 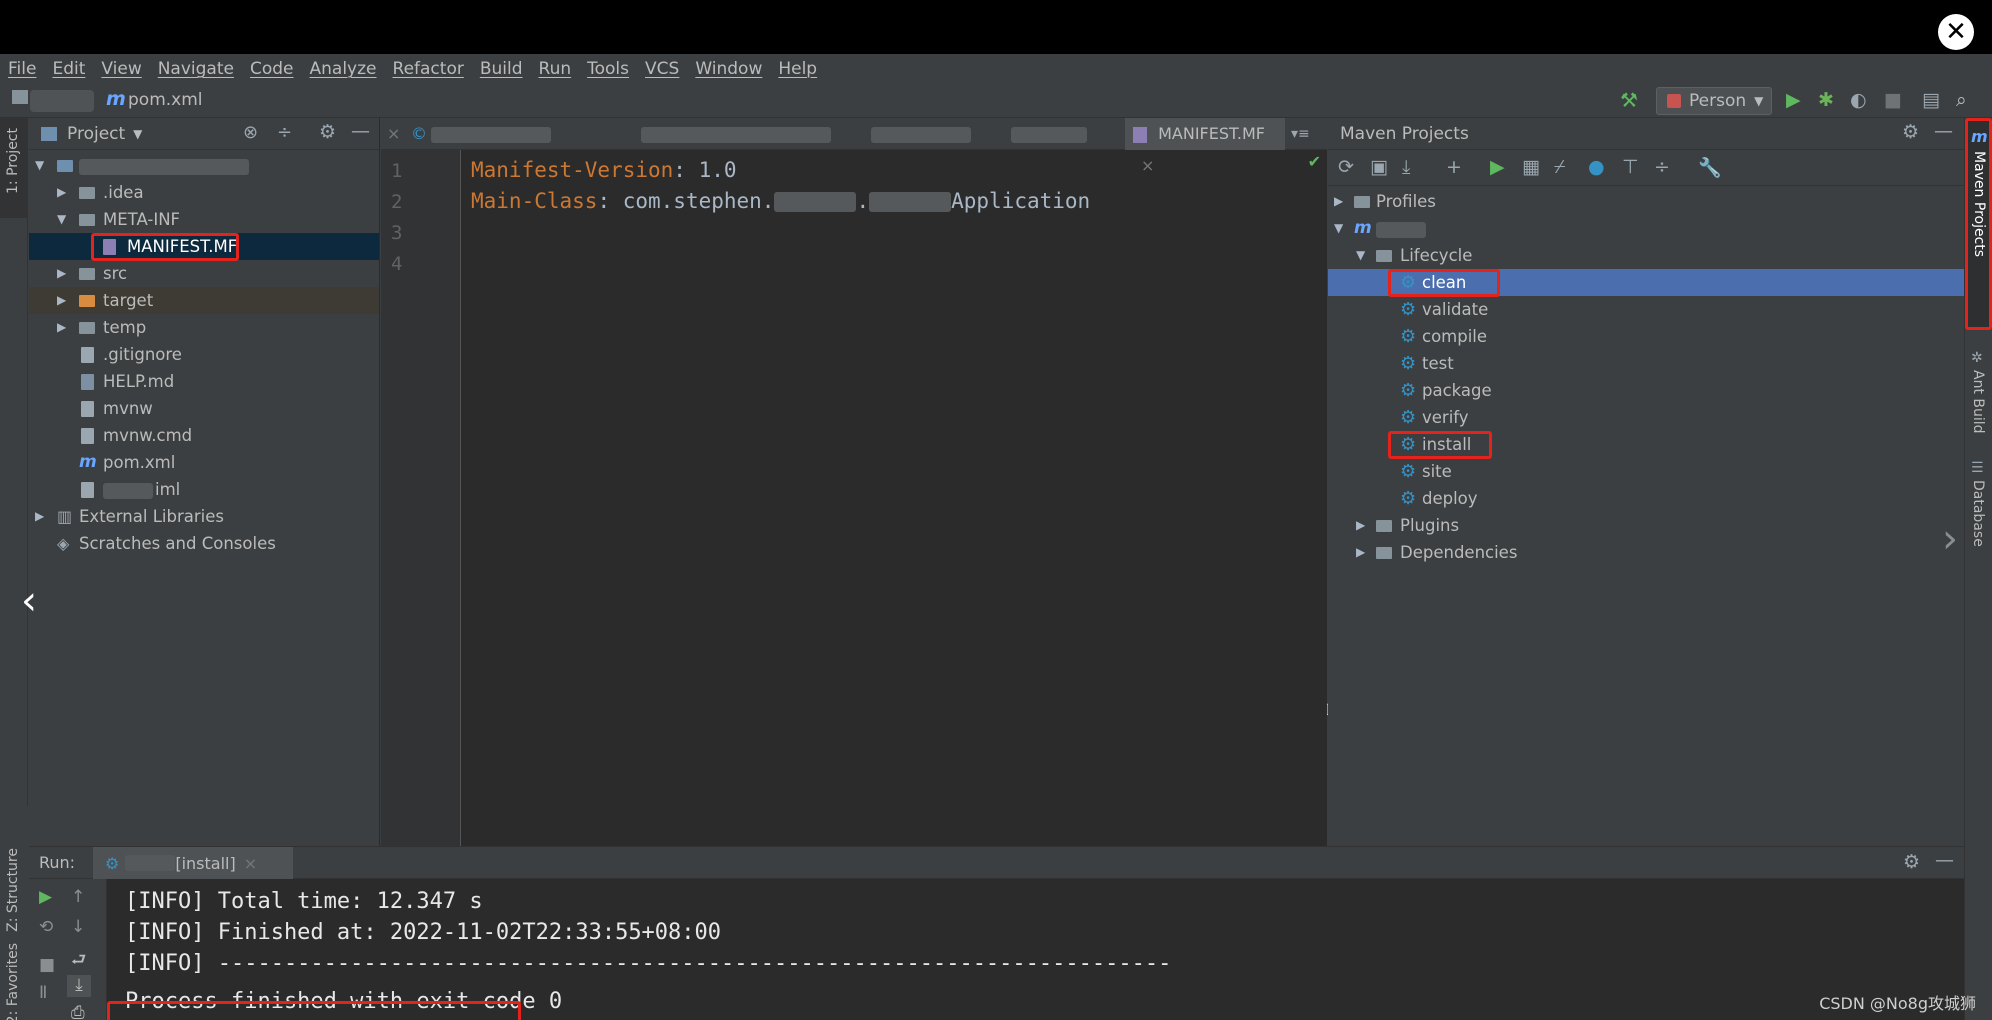 What do you see at coordinates (204, 381) in the screenshot?
I see `tree-item-help-md: HELP.md` at bounding box center [204, 381].